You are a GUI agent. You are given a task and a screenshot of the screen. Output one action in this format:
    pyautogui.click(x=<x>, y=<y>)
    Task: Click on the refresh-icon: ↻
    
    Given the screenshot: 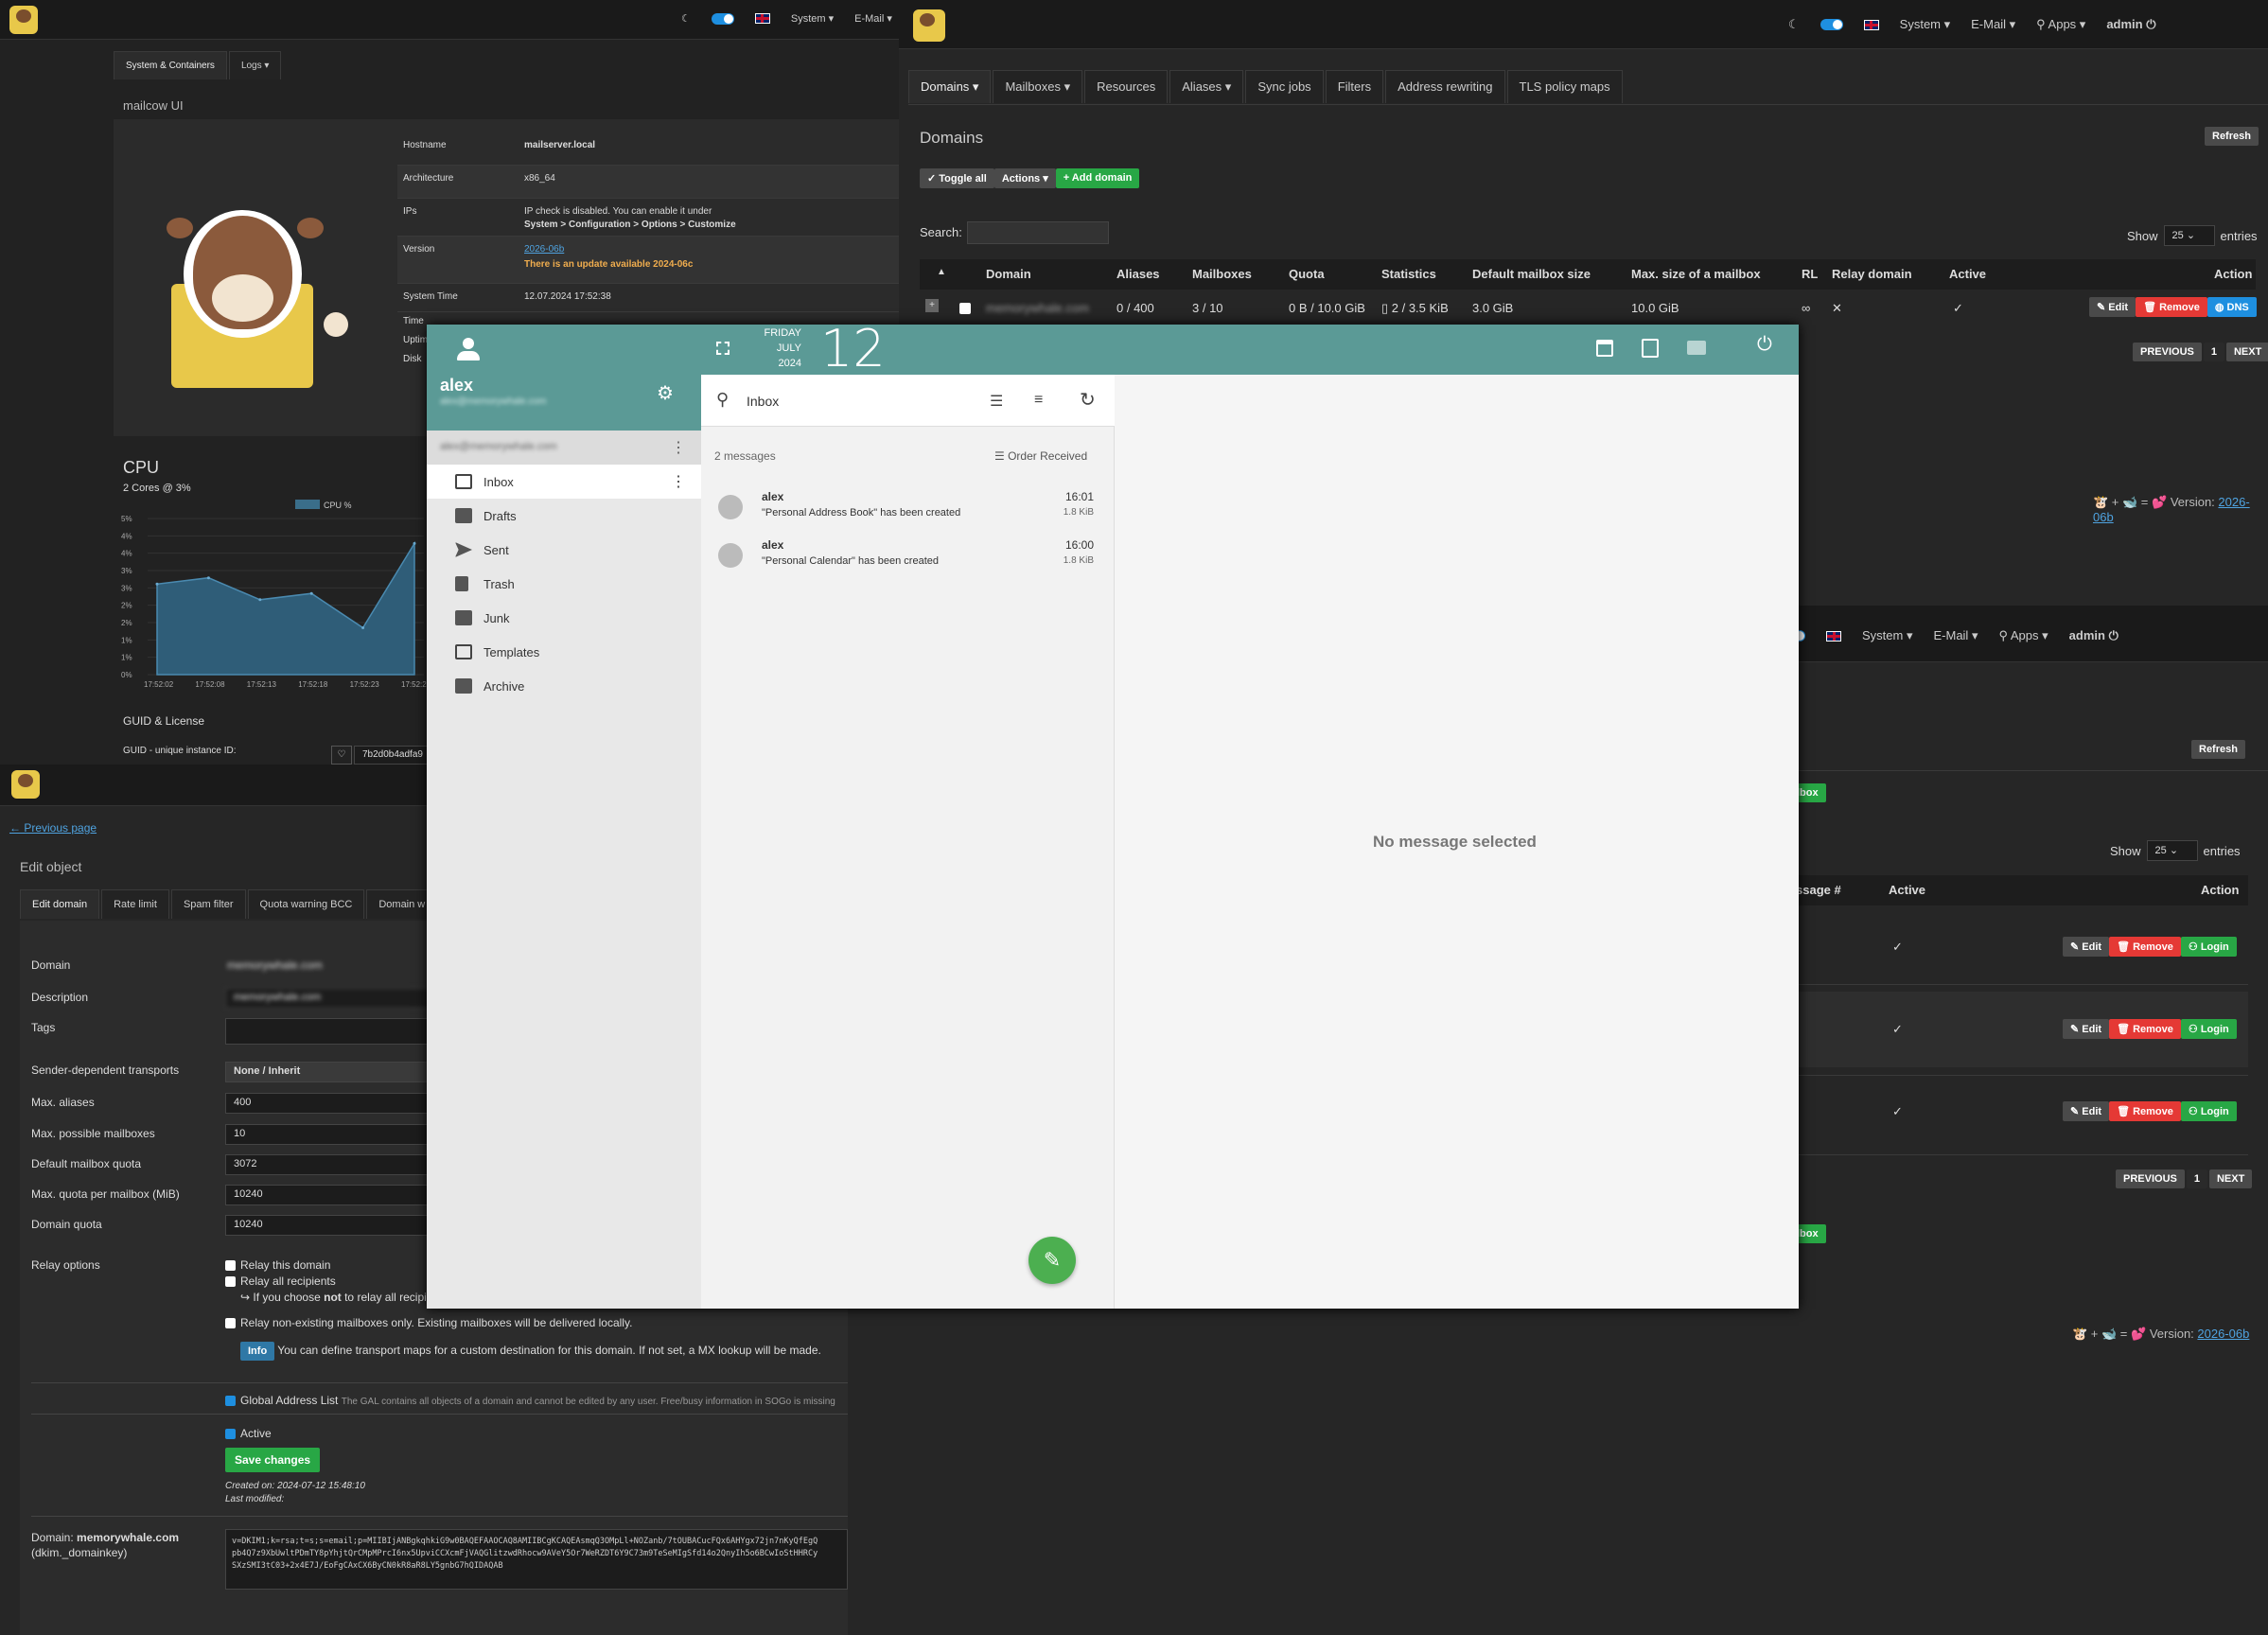 What is the action you would take?
    pyautogui.click(x=1088, y=400)
    